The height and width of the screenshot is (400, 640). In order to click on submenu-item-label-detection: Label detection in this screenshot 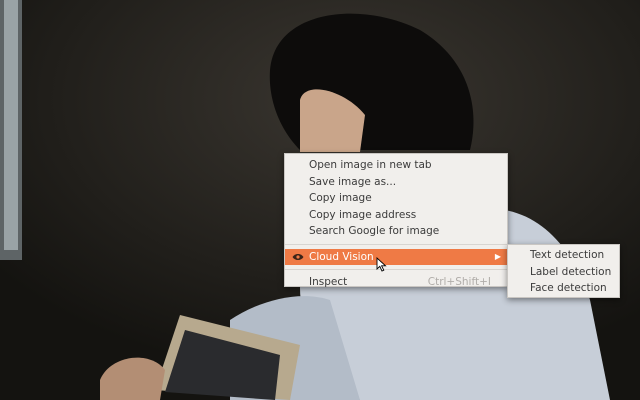, I will do `click(563, 272)`.